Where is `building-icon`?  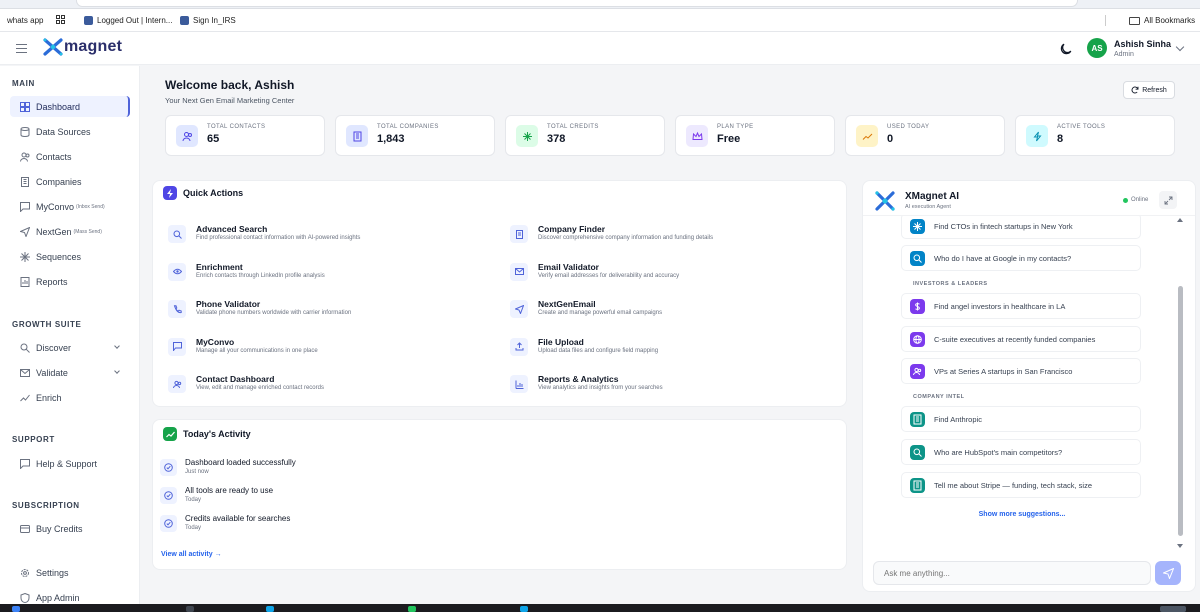 building-icon is located at coordinates (25, 181).